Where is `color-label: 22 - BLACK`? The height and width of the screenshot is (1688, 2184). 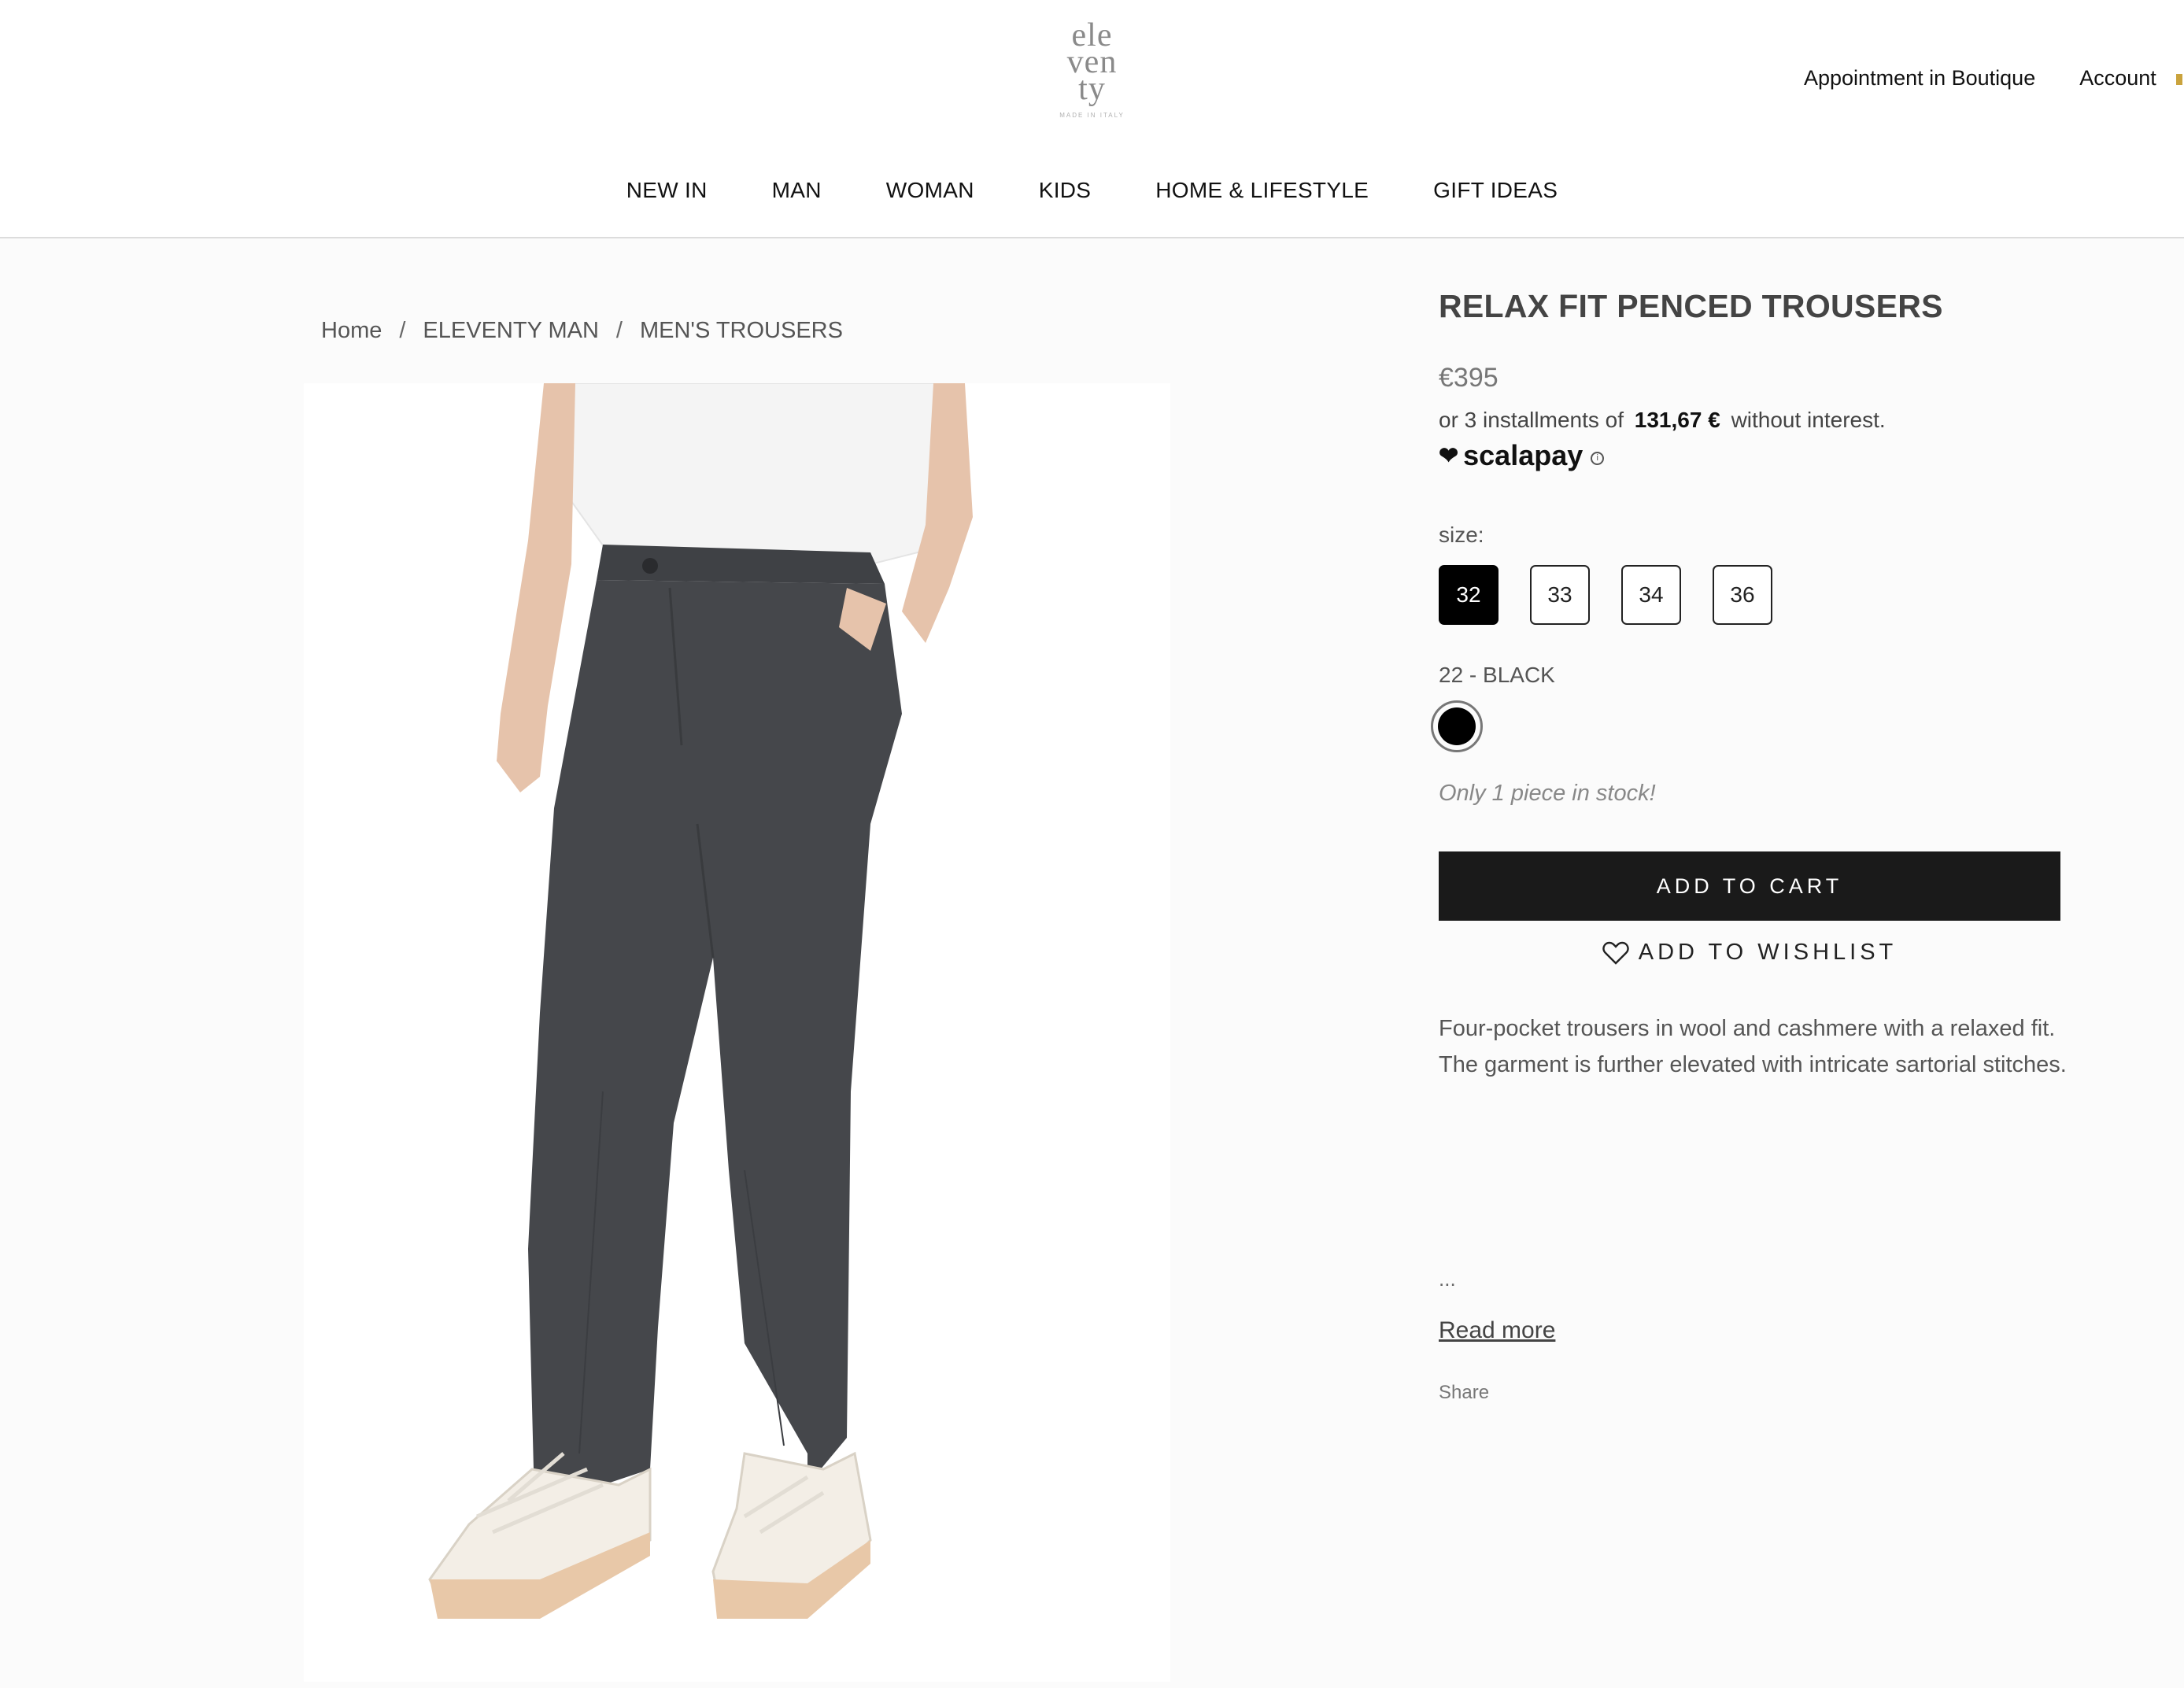
color-label: 22 - BLACK is located at coordinates (1497, 675).